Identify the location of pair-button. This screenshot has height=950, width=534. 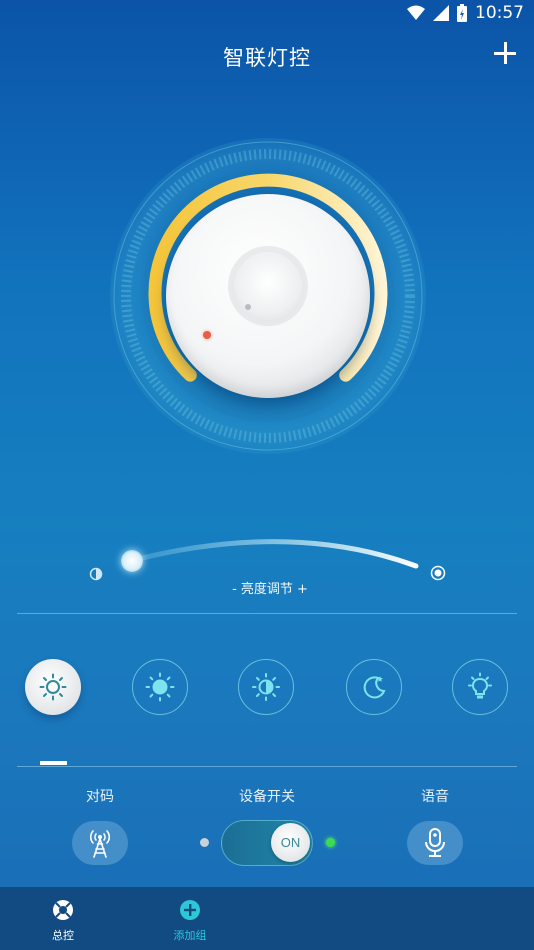
(100, 843).